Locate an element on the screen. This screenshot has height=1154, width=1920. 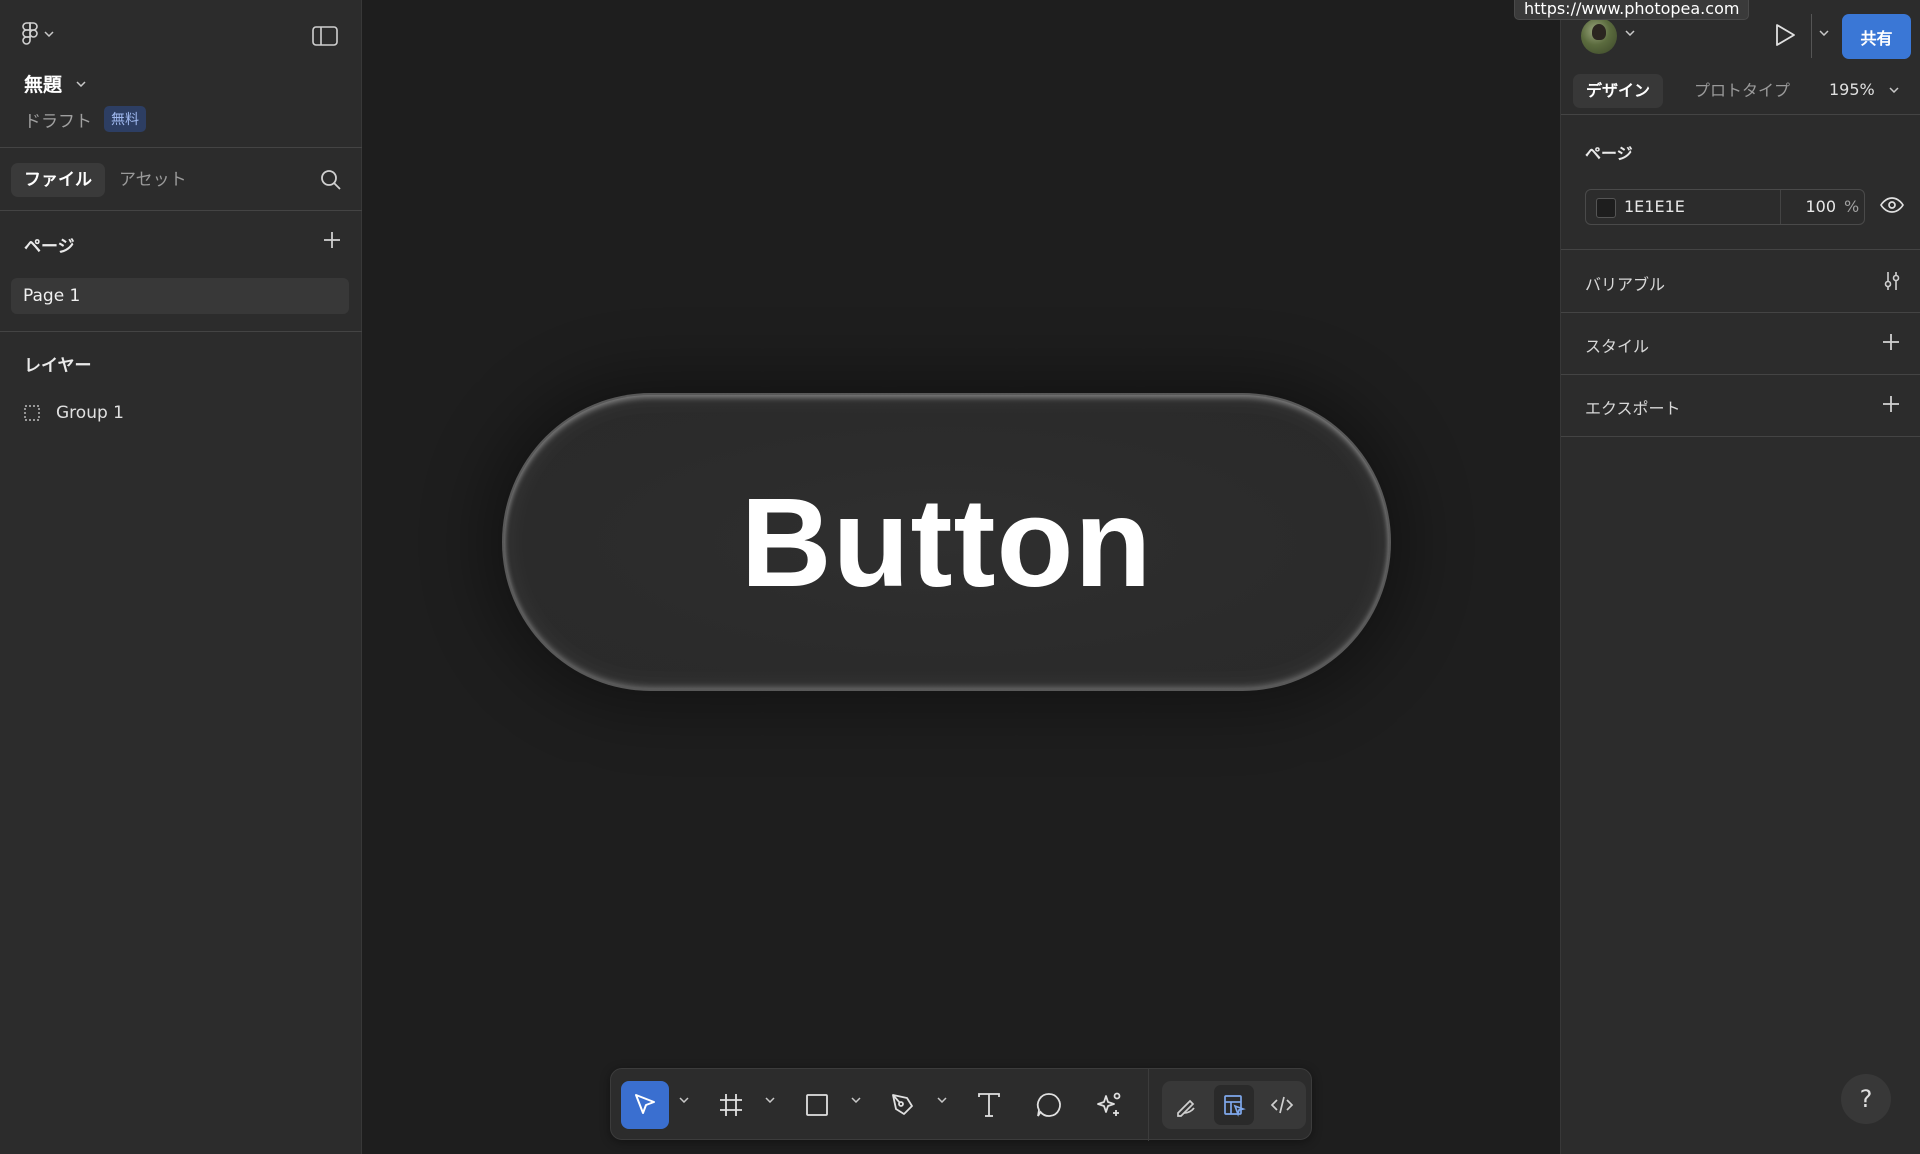
text-tool is located at coordinates (989, 1105).